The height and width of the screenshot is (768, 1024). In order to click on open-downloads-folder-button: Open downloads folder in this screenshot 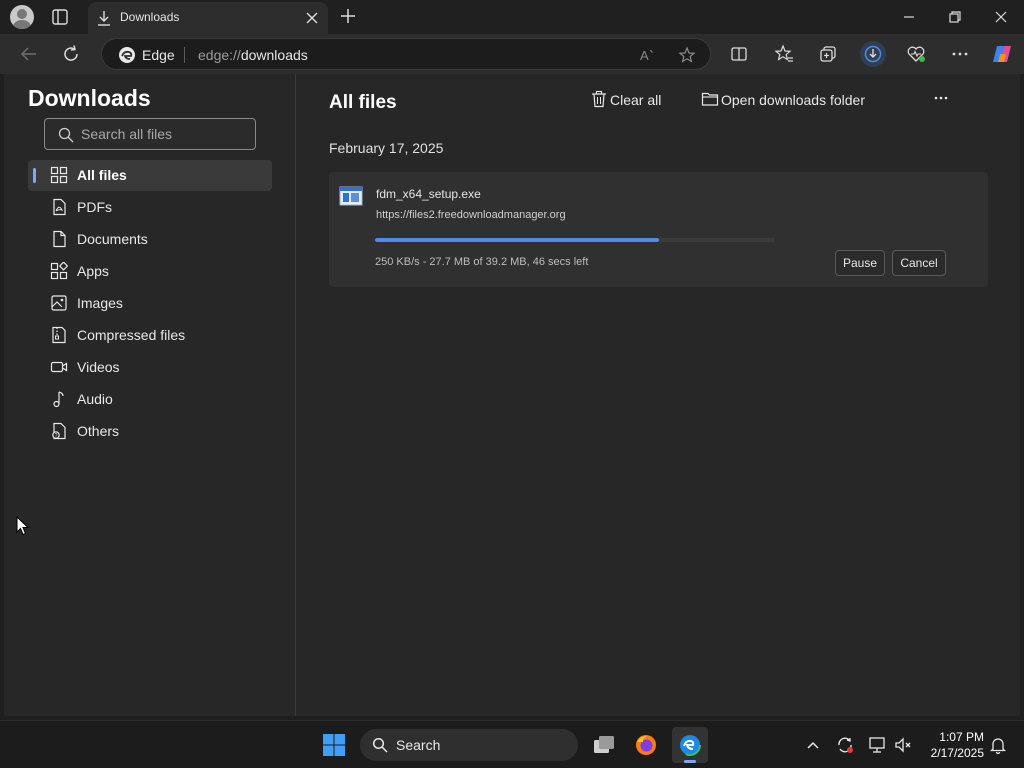, I will do `click(791, 101)`.